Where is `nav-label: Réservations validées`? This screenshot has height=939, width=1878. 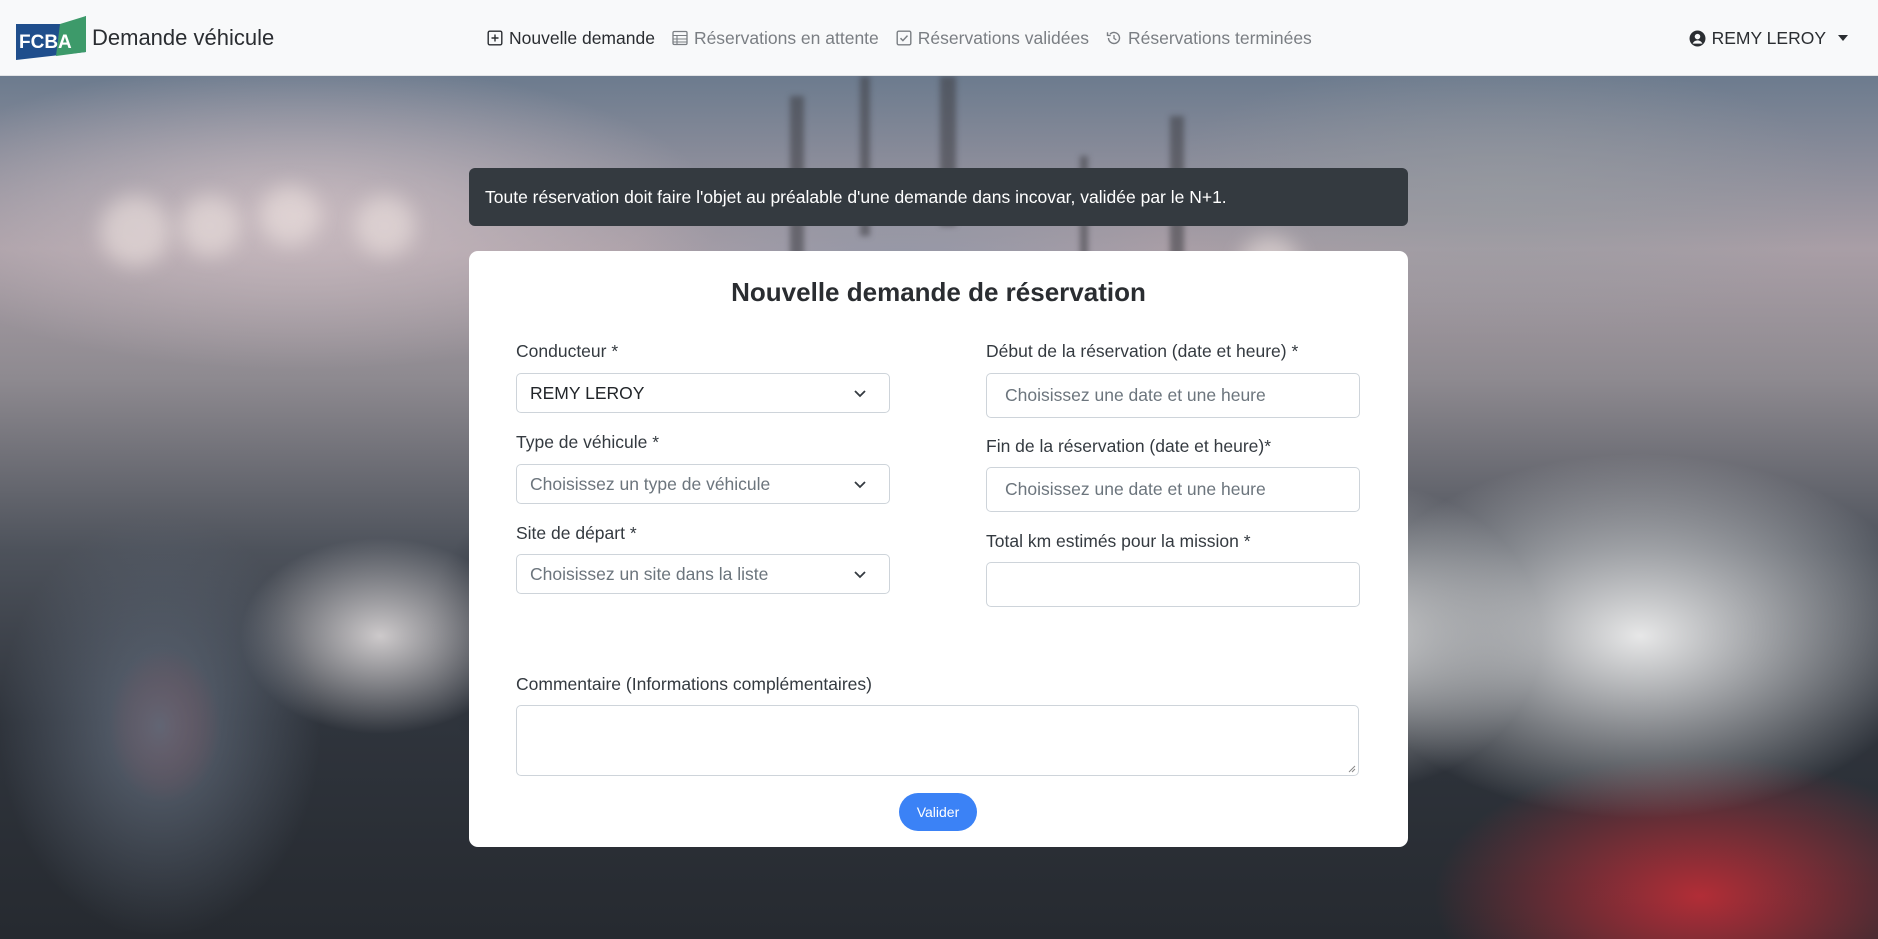 nav-label: Réservations validées is located at coordinates (1003, 37).